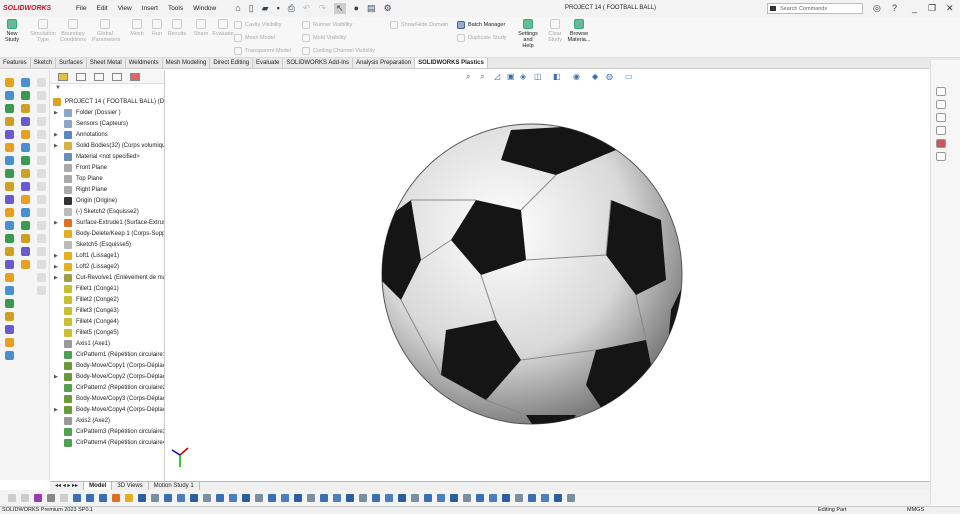 The width and height of the screenshot is (960, 514). Describe the element at coordinates (107, 189) in the screenshot. I see `tree-item: Right Plane` at that location.